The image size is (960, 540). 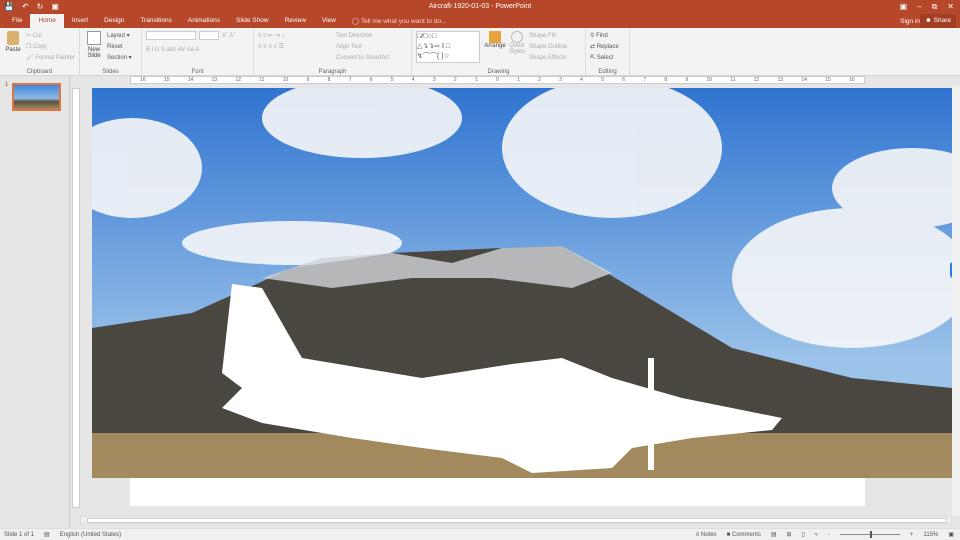 I want to click on new-slide-button: New Slide, so click(x=94, y=45).